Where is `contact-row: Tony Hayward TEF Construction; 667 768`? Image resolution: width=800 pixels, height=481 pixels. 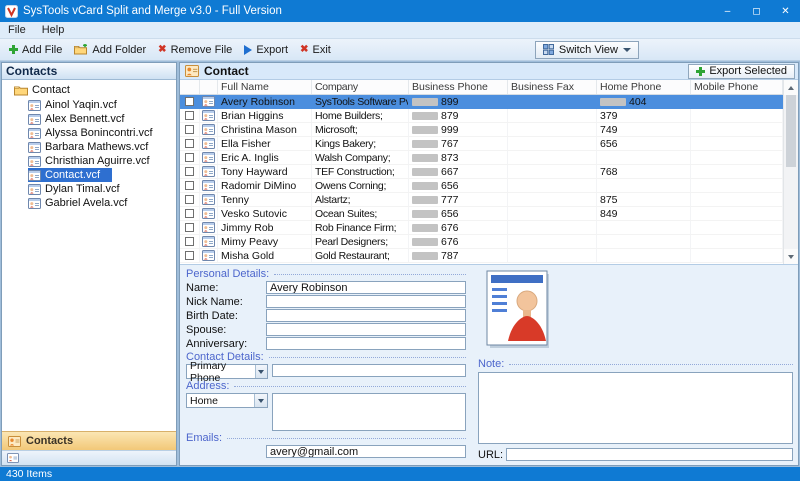
contact-row: Tony Hayward TEF Construction; 667 768 is located at coordinates (481, 172).